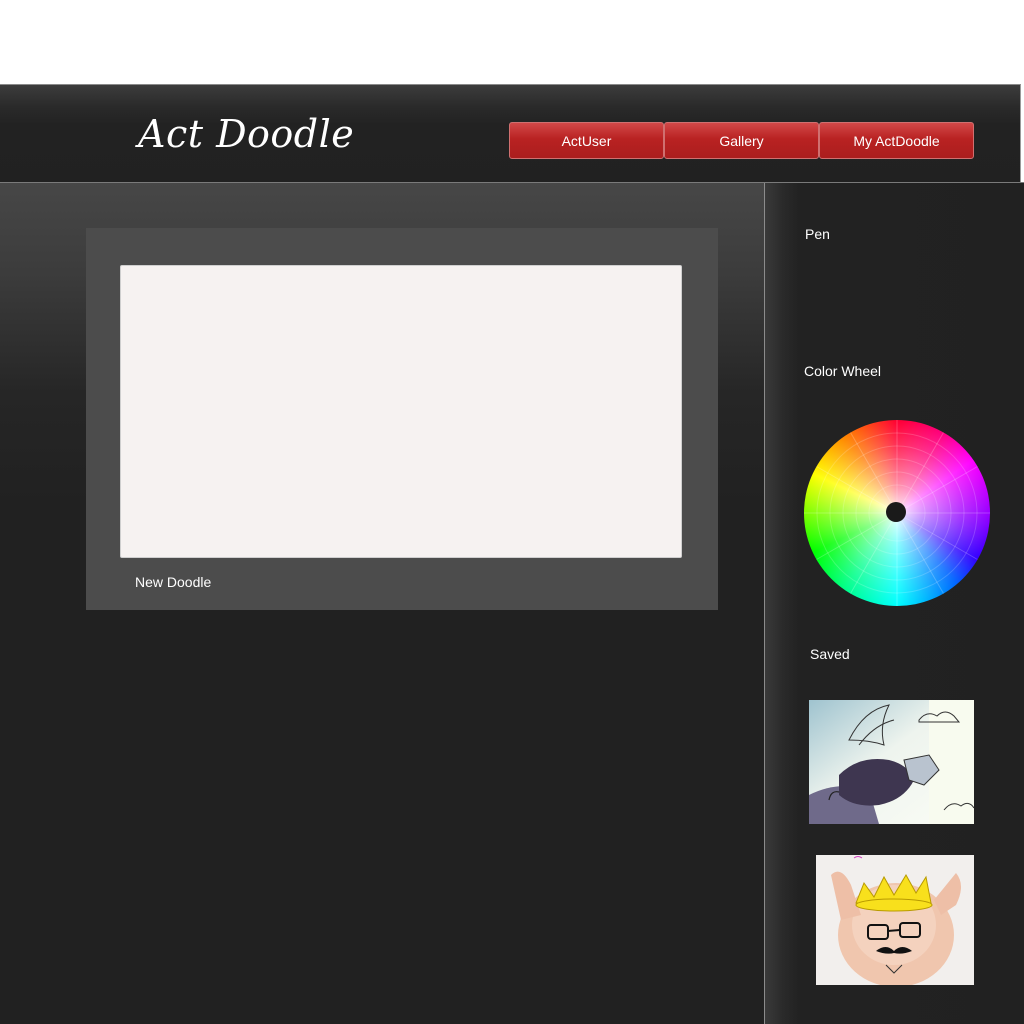 The image size is (1024, 1024). Describe the element at coordinates (843, 371) in the screenshot. I see `color-wheel-label: Color Wheel` at that location.